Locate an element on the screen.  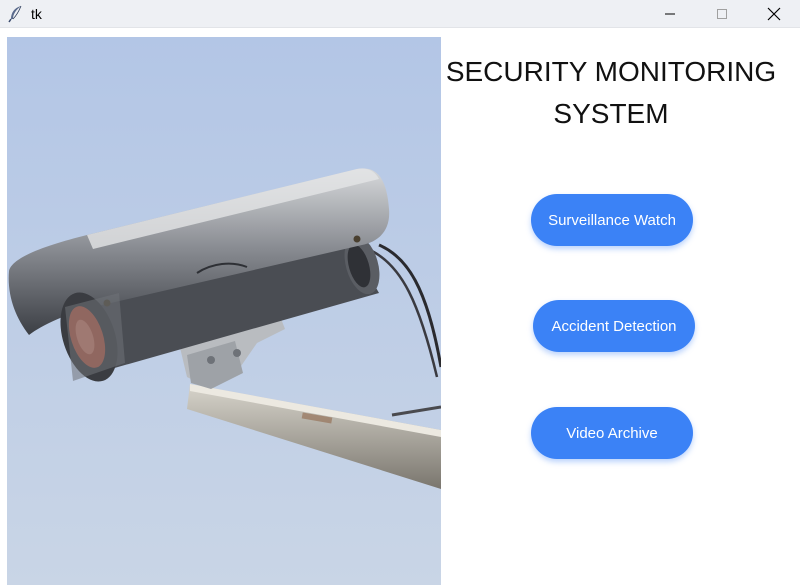
page-title: SECURITY MONITORING SYSTEM is located at coordinates (611, 93).